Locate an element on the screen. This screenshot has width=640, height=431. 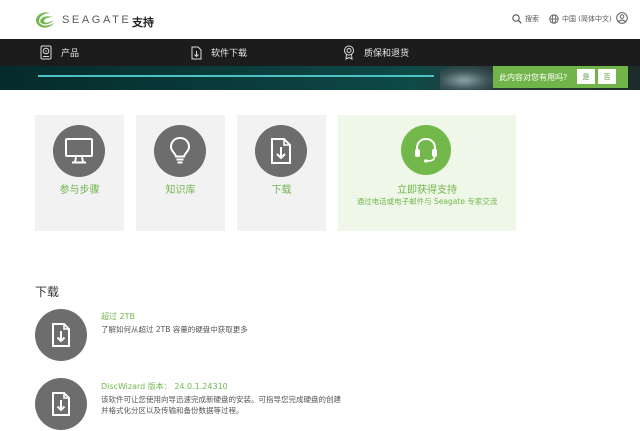
search-button: 搜索 is located at coordinates (525, 19).